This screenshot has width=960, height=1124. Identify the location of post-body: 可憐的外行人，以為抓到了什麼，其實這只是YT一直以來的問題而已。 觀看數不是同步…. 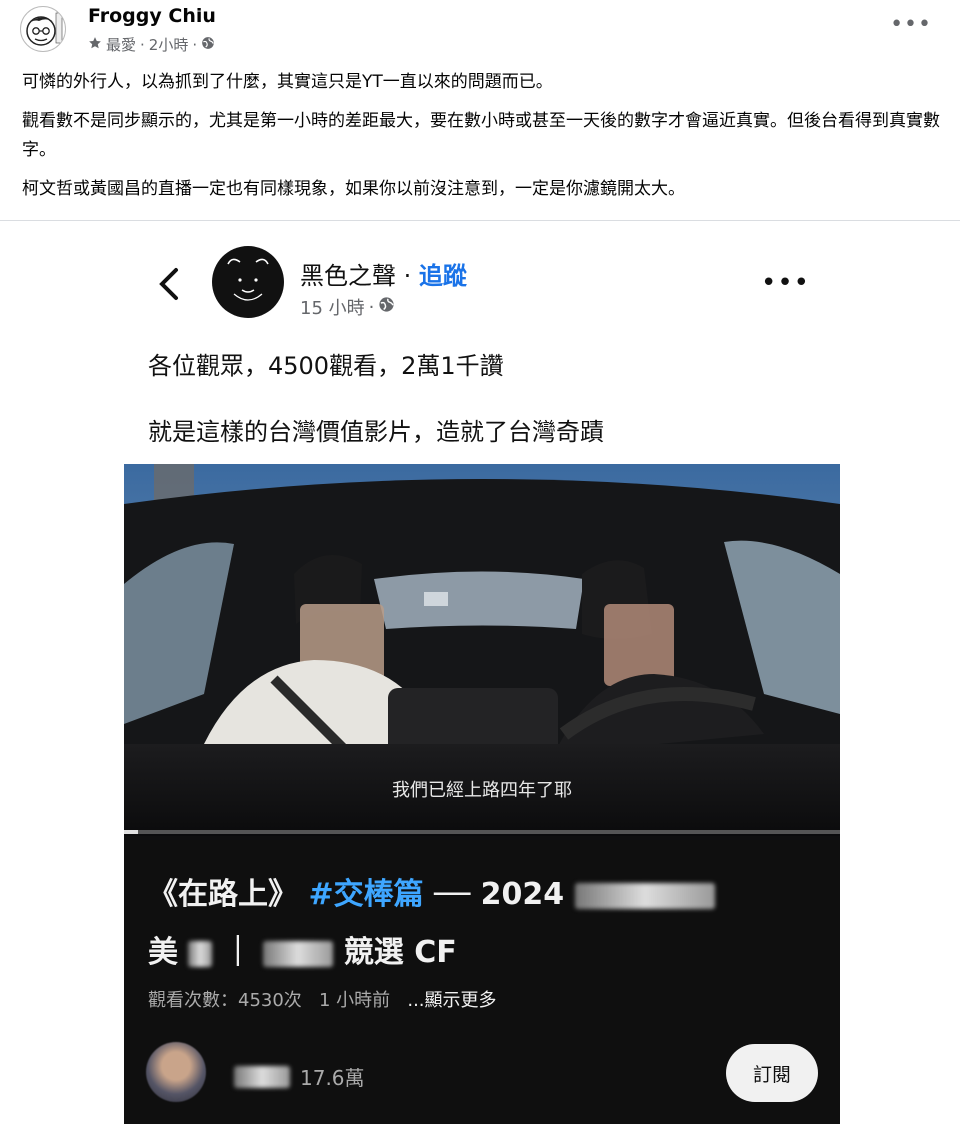
(482, 141).